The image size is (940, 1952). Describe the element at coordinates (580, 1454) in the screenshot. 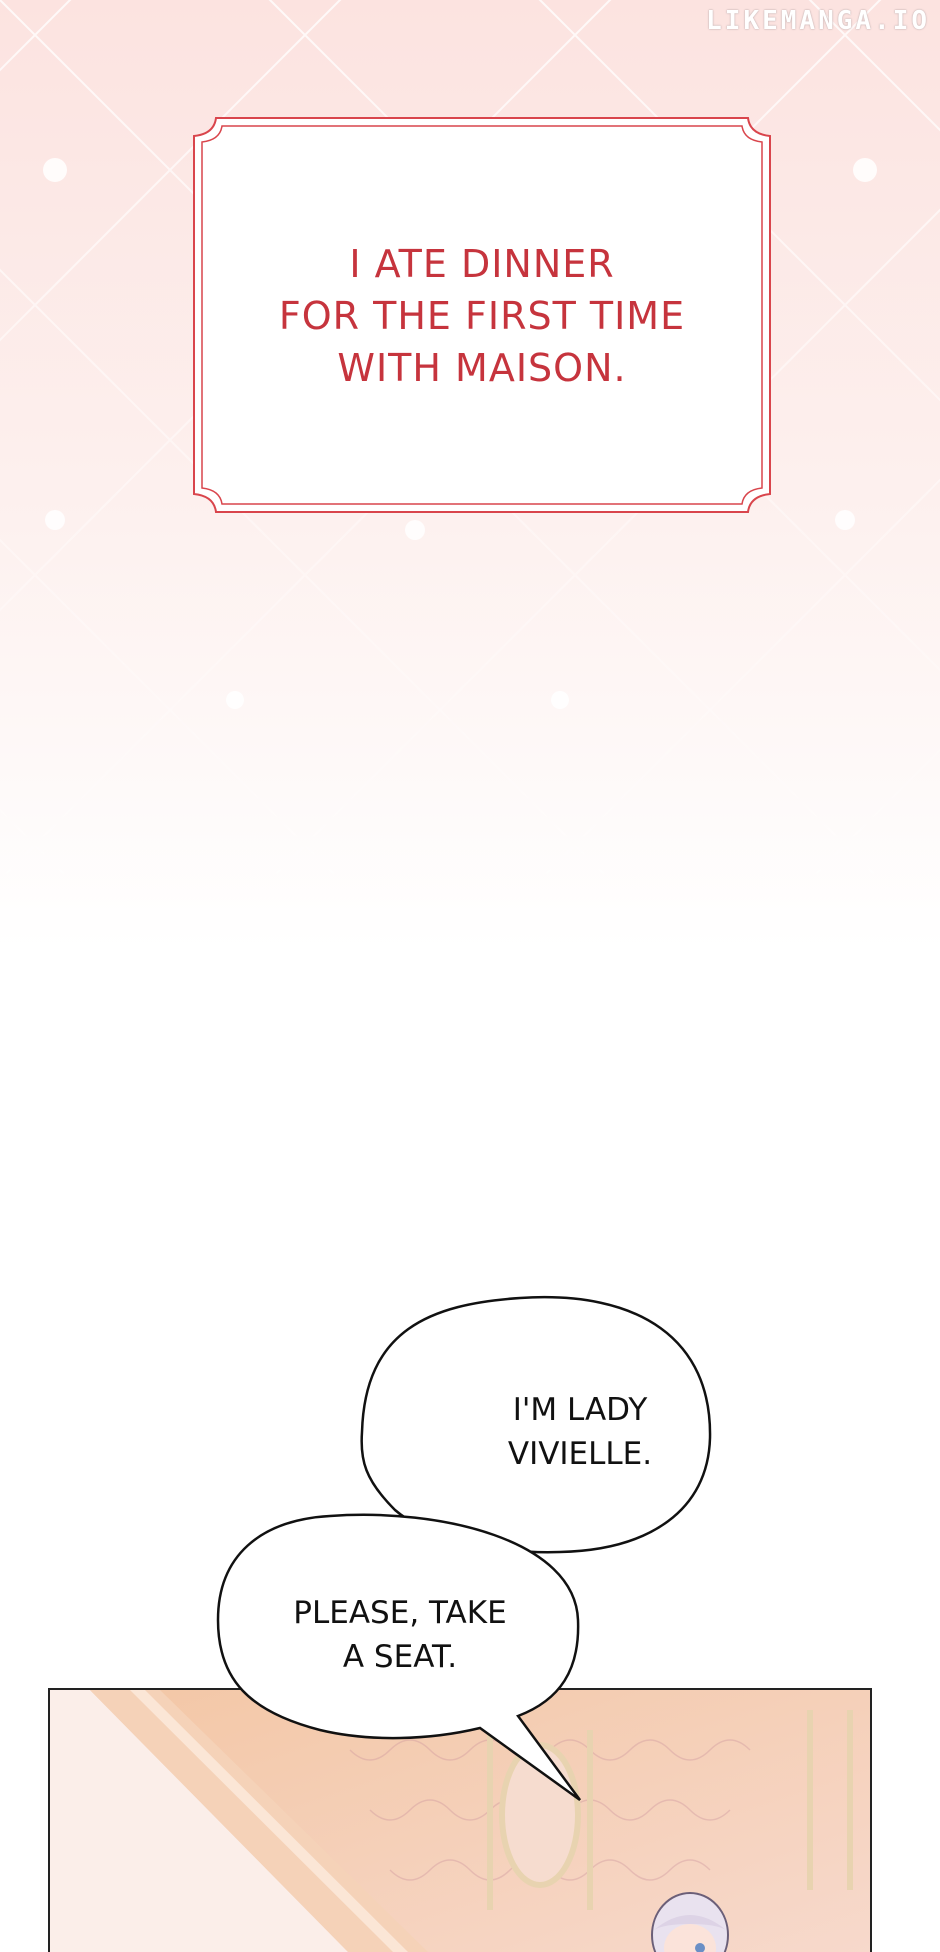

I see `speech-line: VIVIELLE.` at that location.